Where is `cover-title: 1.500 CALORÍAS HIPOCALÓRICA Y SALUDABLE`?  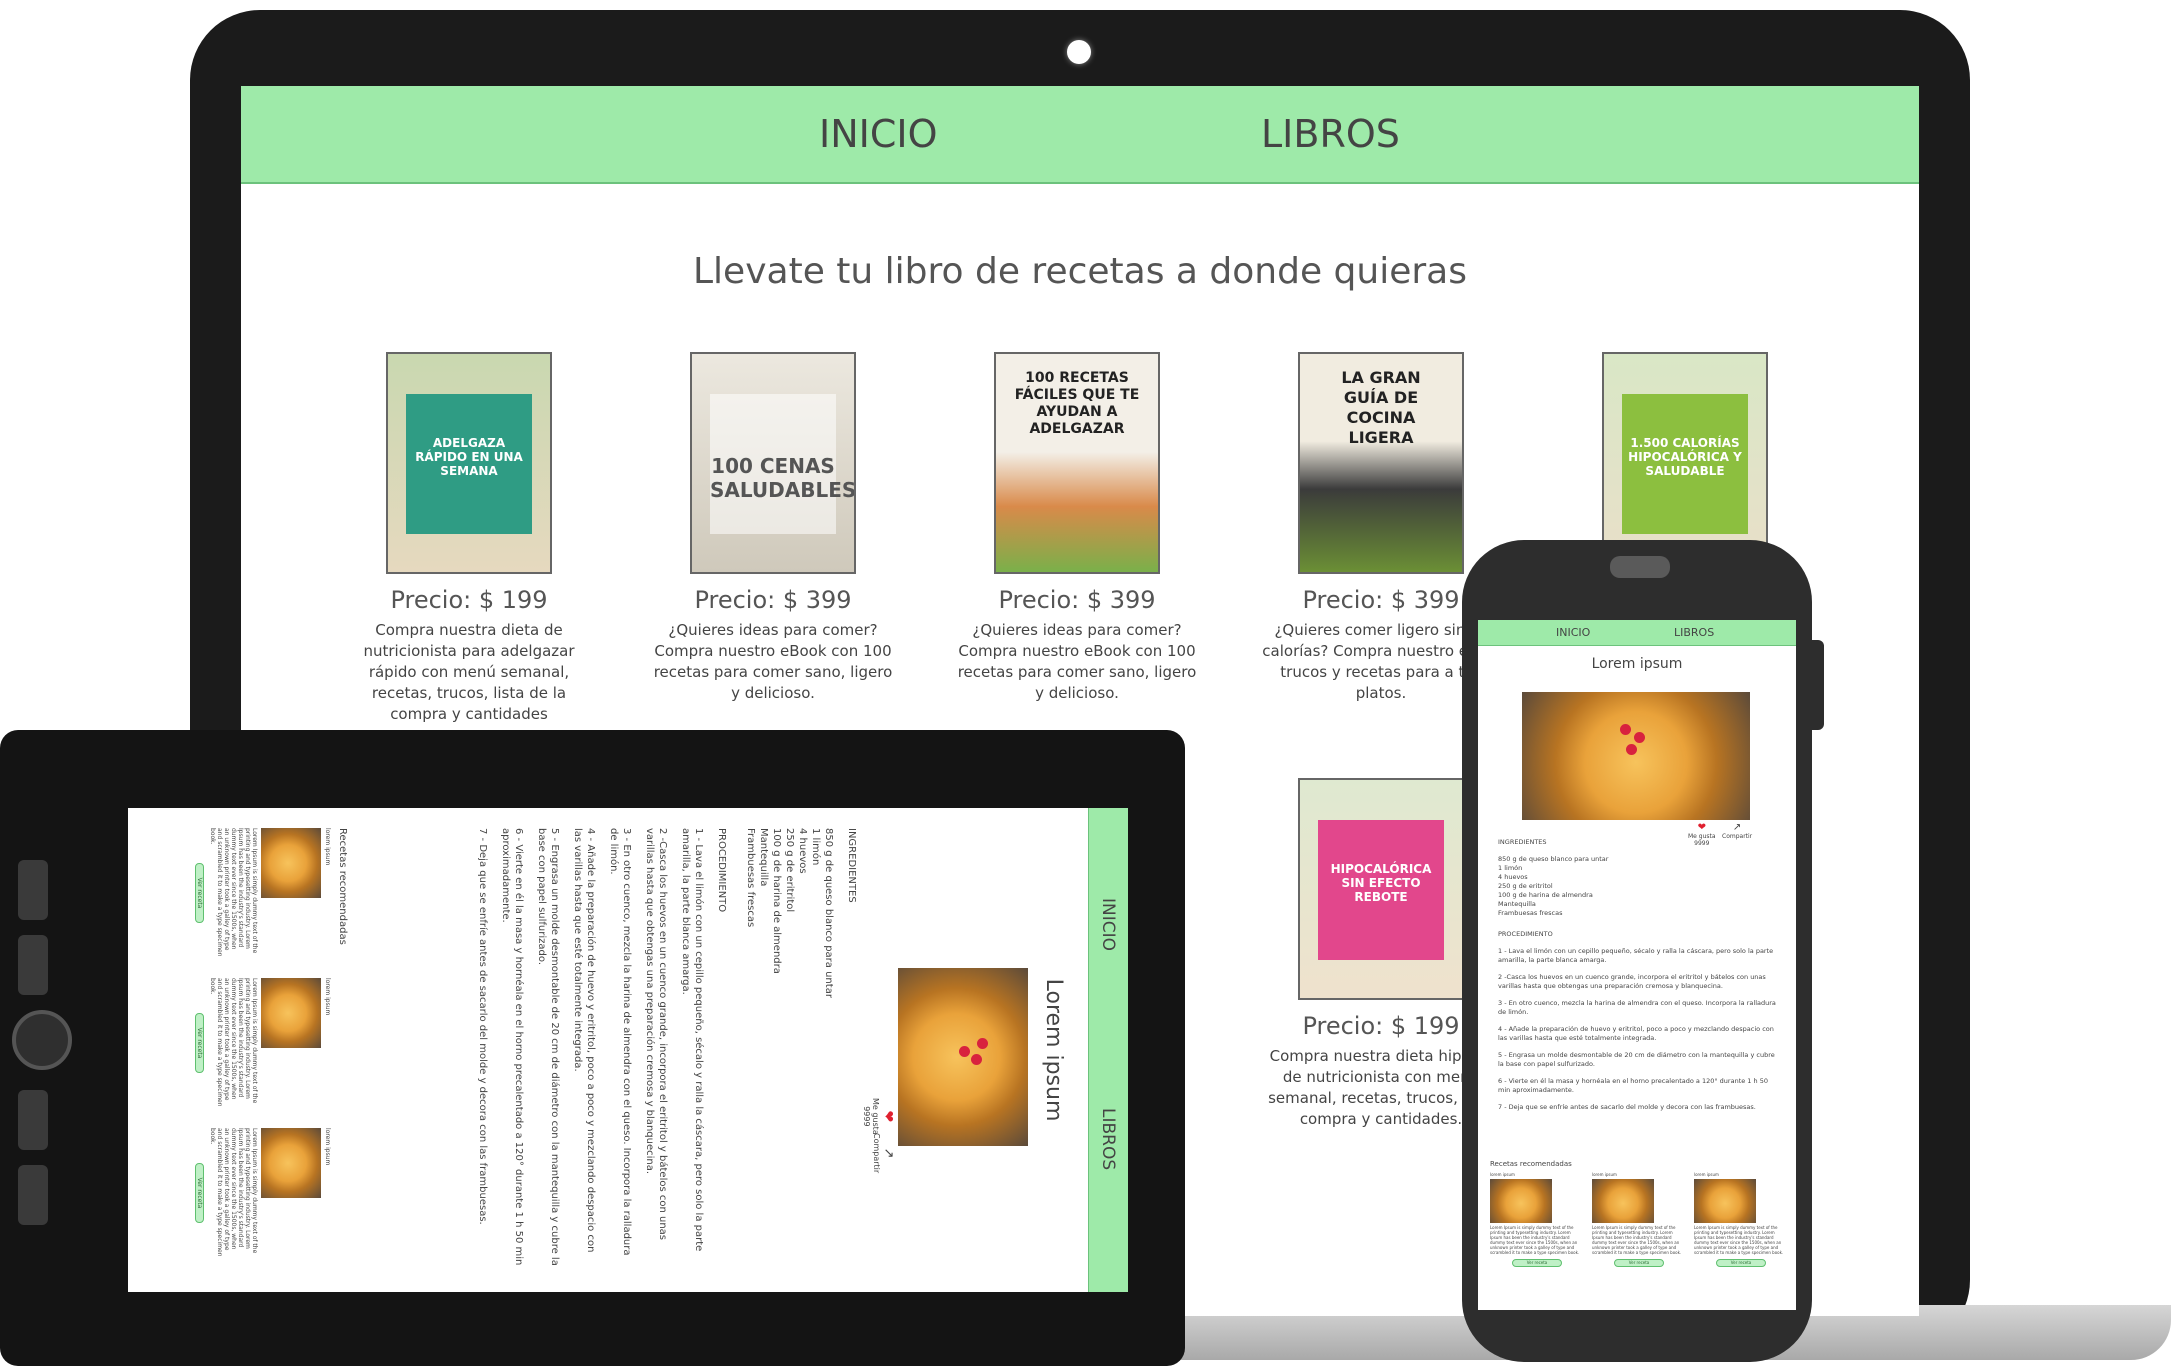
cover-title: 1.500 CALORÍAS HIPOCALÓRICA Y SALUDABLE is located at coordinates (1685, 464).